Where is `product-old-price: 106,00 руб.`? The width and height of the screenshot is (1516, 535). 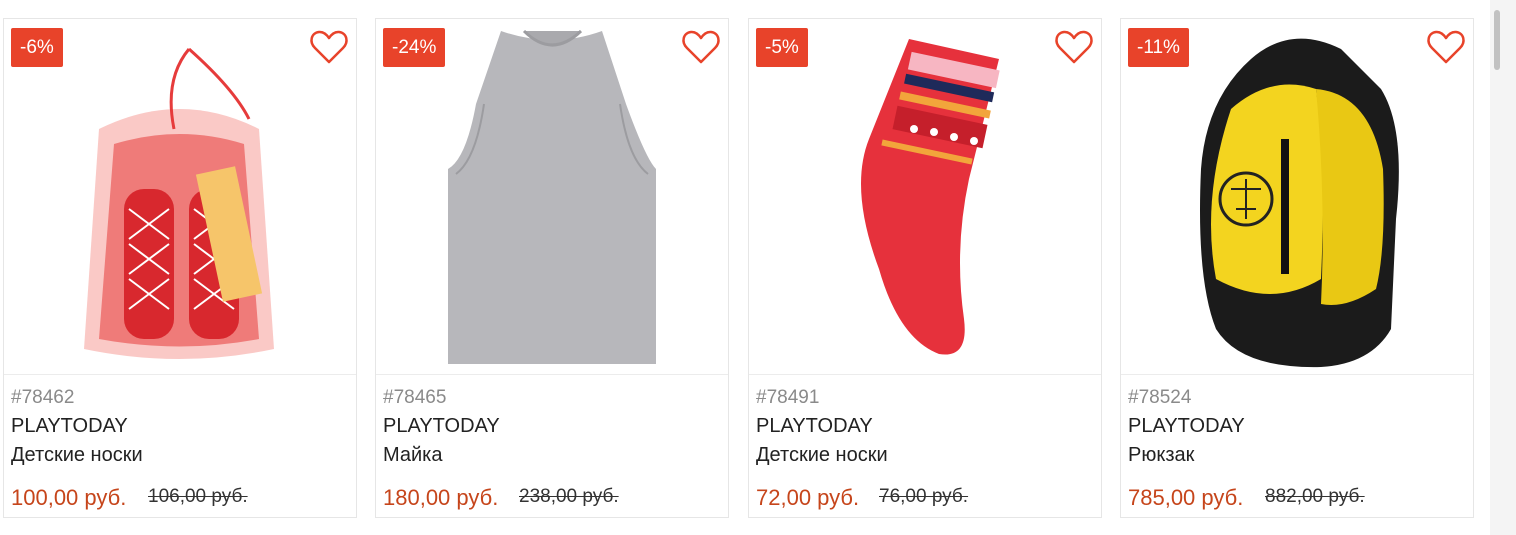 product-old-price: 106,00 руб. is located at coordinates (198, 496).